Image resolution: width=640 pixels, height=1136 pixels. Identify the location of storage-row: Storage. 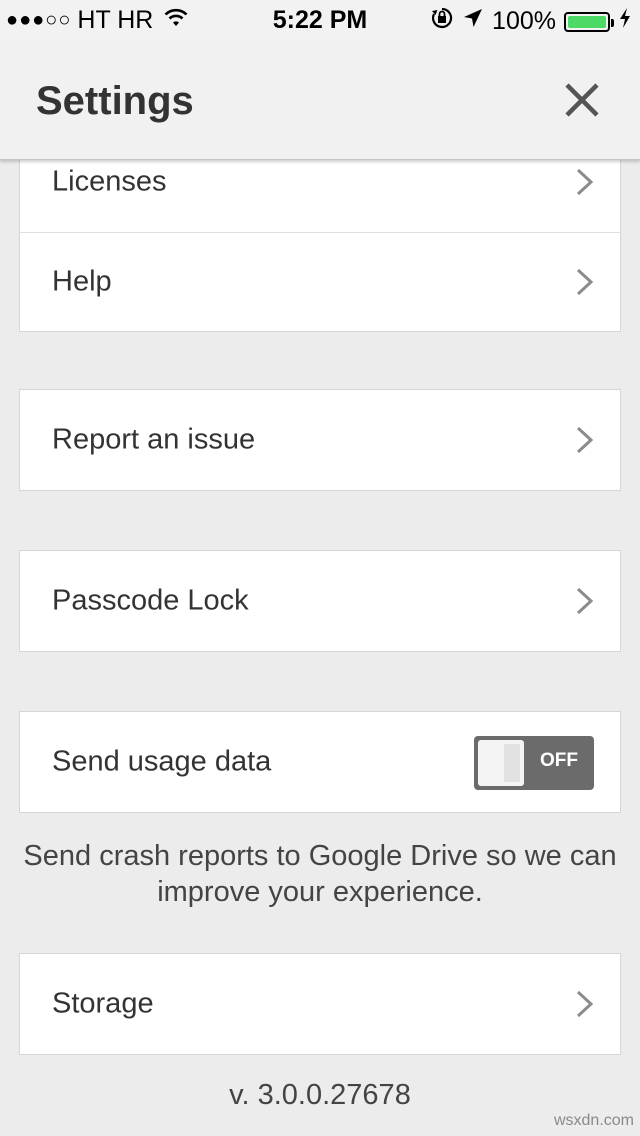
(320, 1004).